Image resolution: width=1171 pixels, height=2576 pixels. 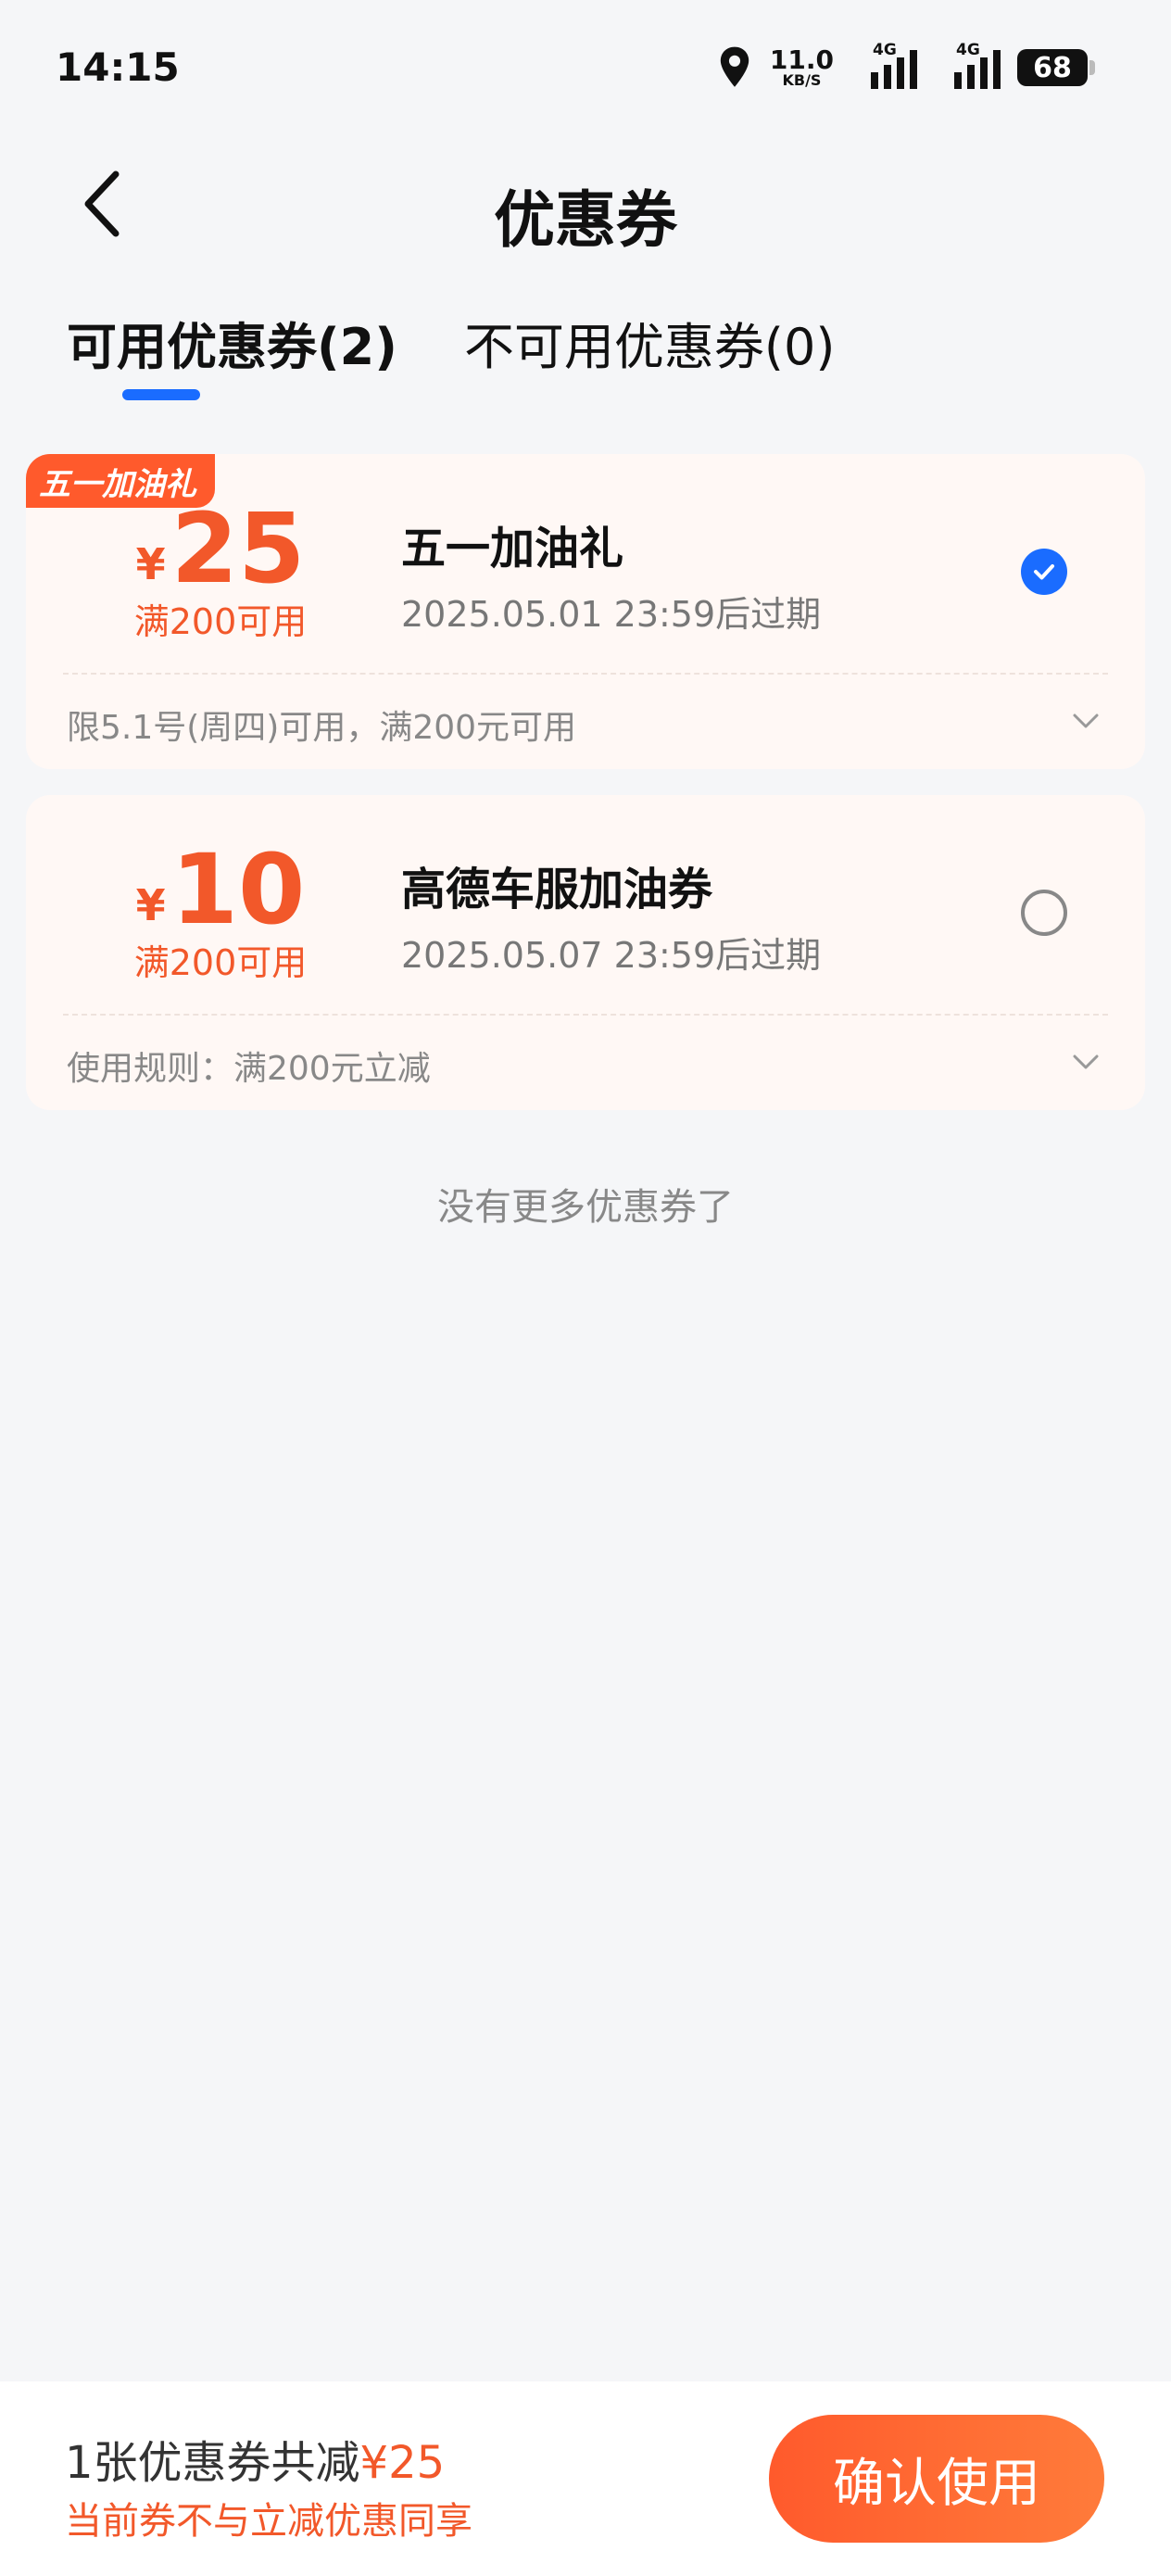 What do you see at coordinates (513, 549) in the screenshot?
I see `coupon-name: 五一加油礼` at bounding box center [513, 549].